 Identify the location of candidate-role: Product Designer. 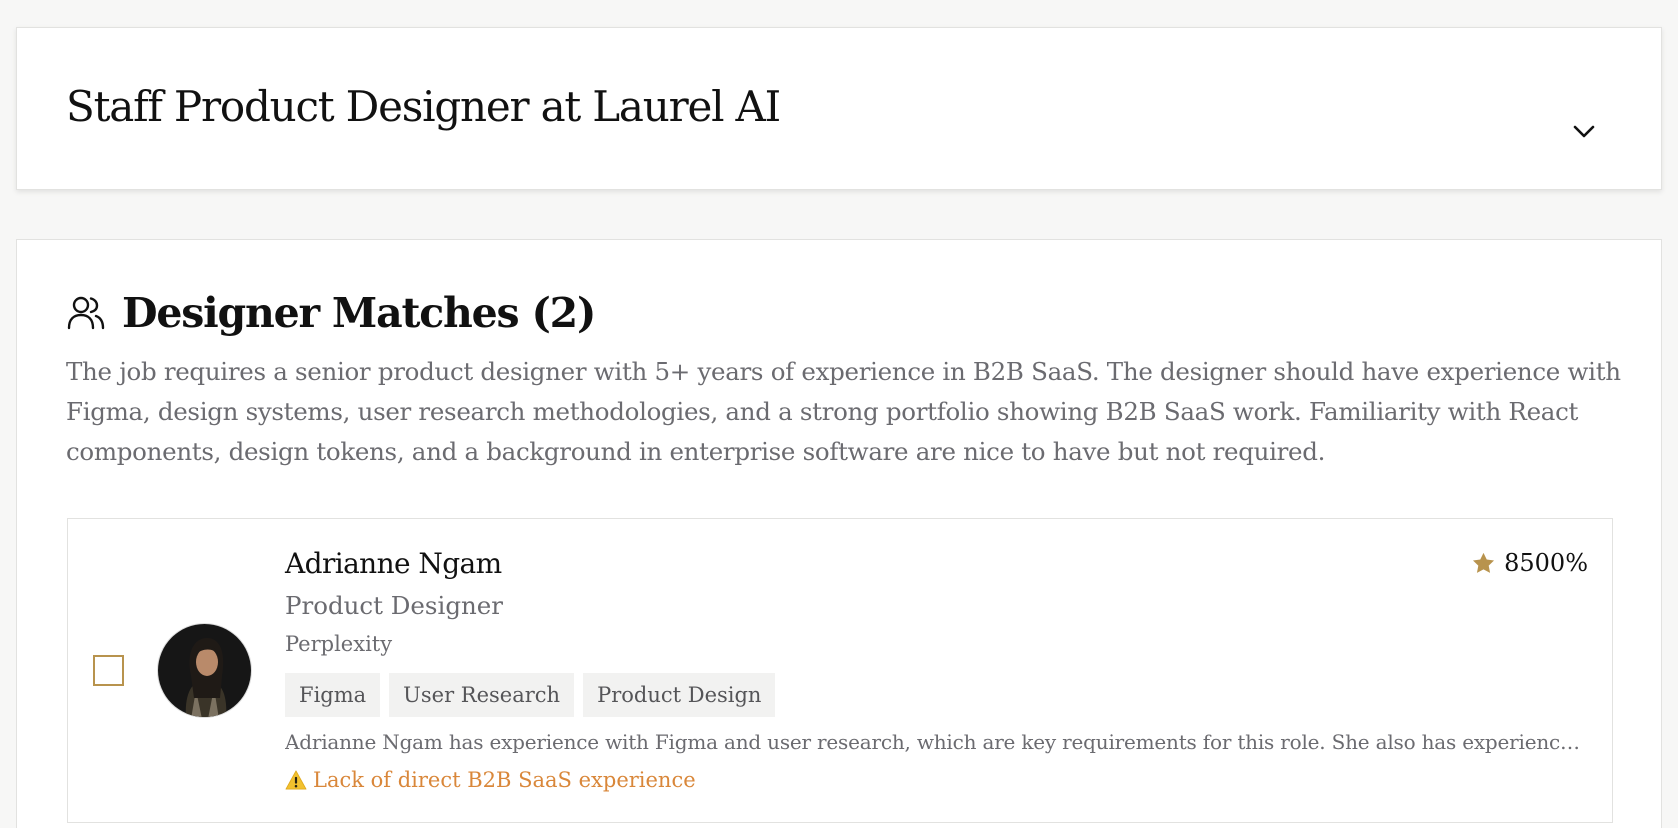
(394, 605).